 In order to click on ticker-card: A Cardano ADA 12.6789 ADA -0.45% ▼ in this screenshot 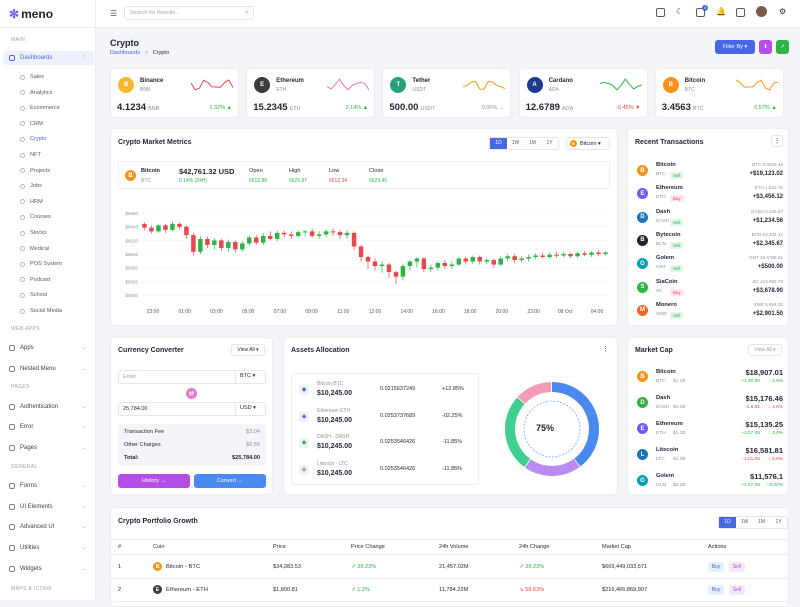, I will do `click(583, 93)`.